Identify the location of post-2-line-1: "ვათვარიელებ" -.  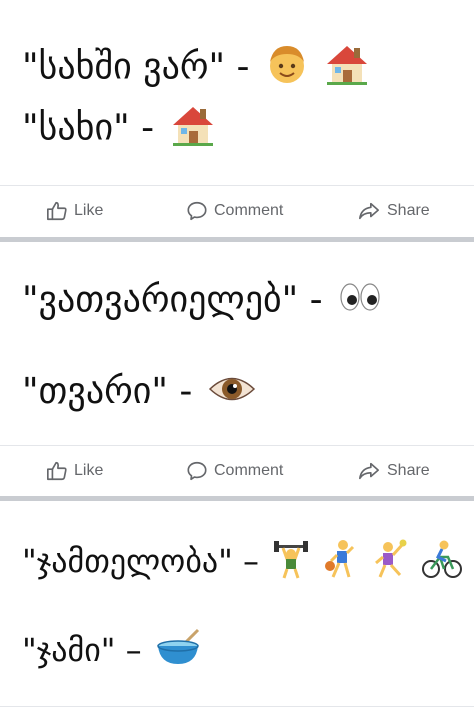
(202, 301).